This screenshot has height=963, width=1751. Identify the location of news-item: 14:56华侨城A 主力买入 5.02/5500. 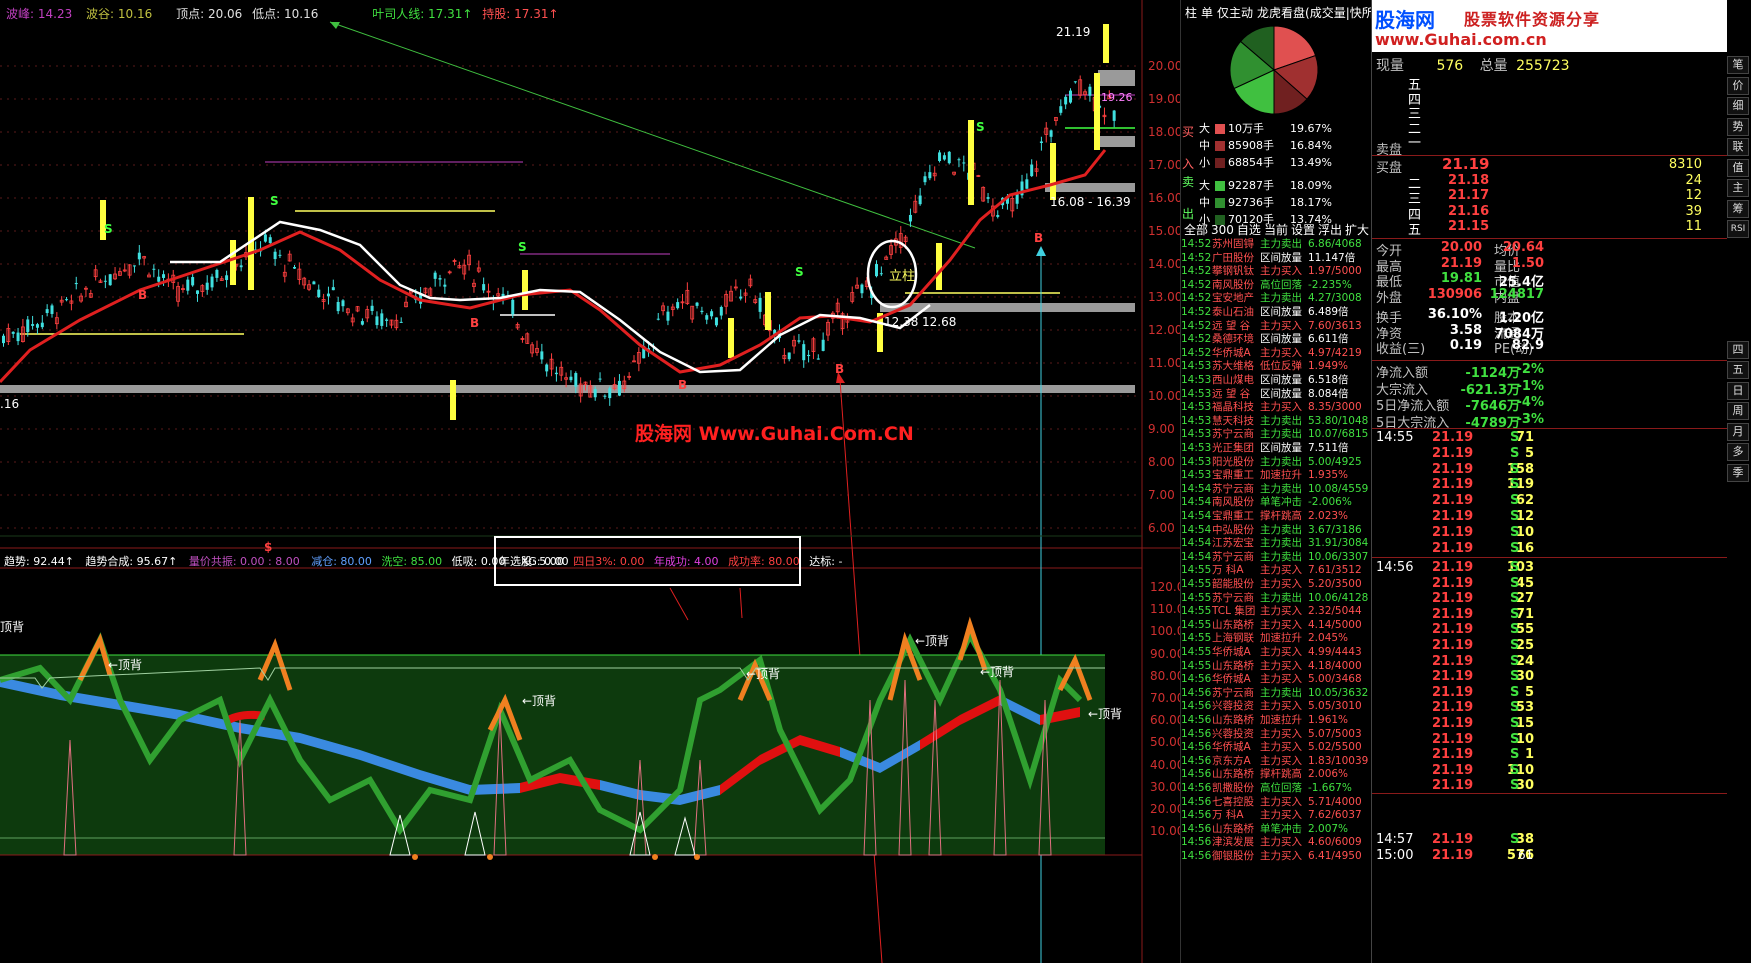
(1271, 747).